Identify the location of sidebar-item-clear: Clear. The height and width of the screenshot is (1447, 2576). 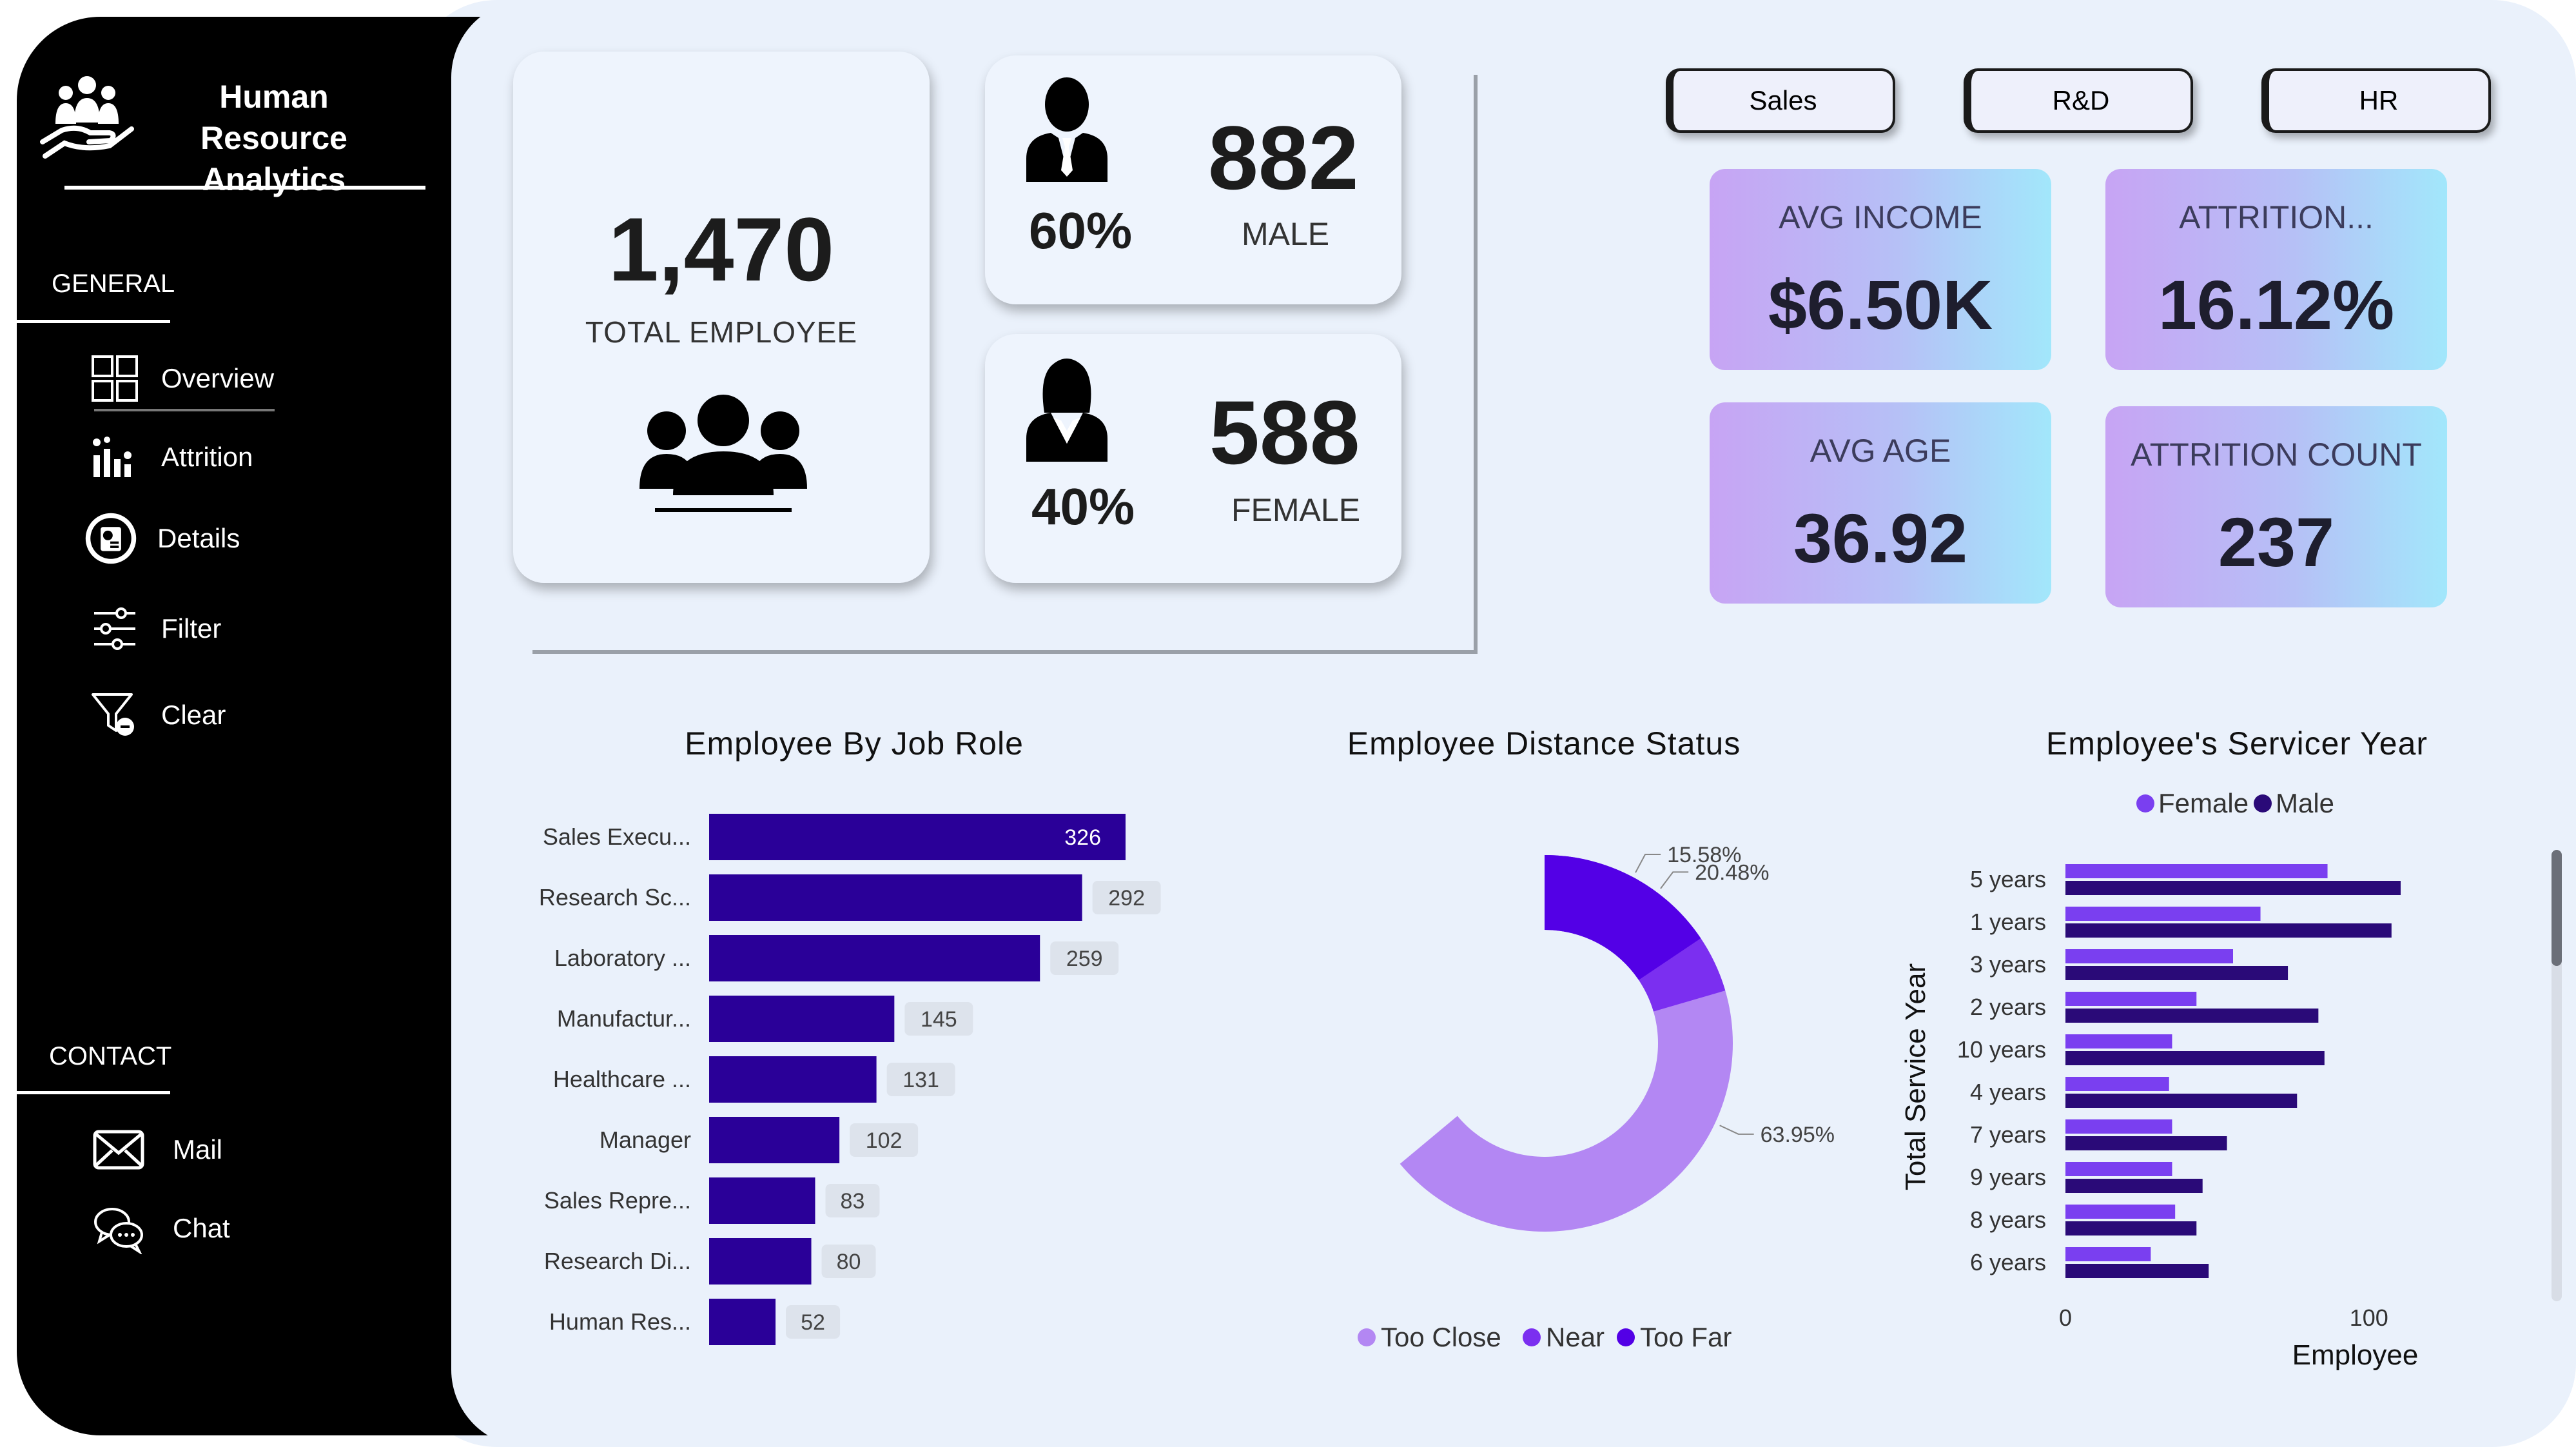
(157, 715).